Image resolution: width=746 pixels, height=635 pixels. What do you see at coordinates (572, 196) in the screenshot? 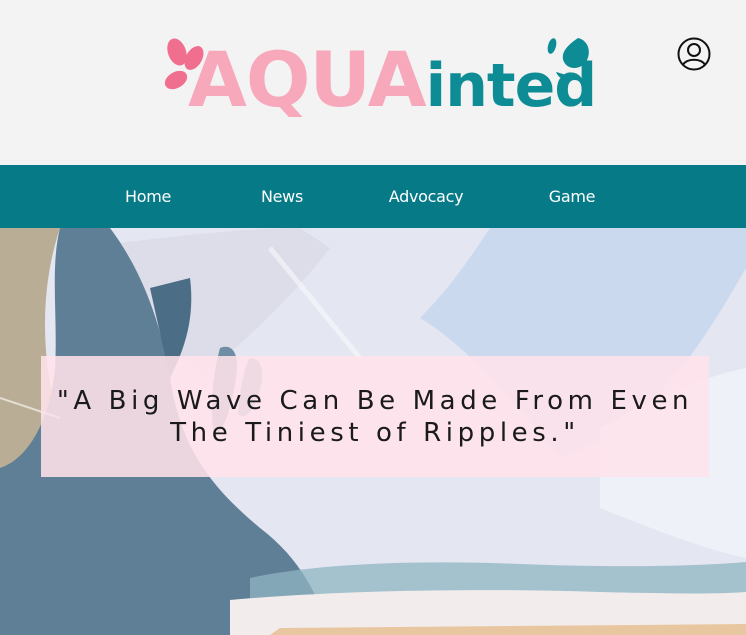
I see `nav-item-game: Game` at bounding box center [572, 196].